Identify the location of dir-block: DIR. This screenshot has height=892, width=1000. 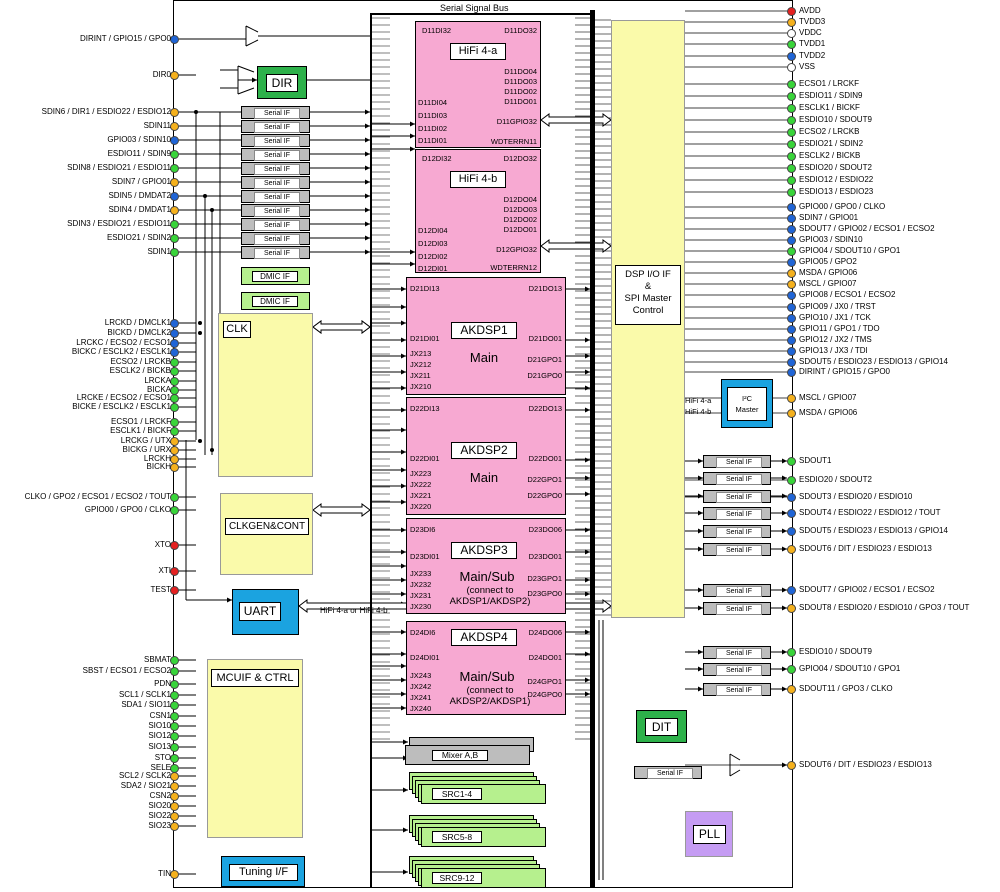
(282, 82).